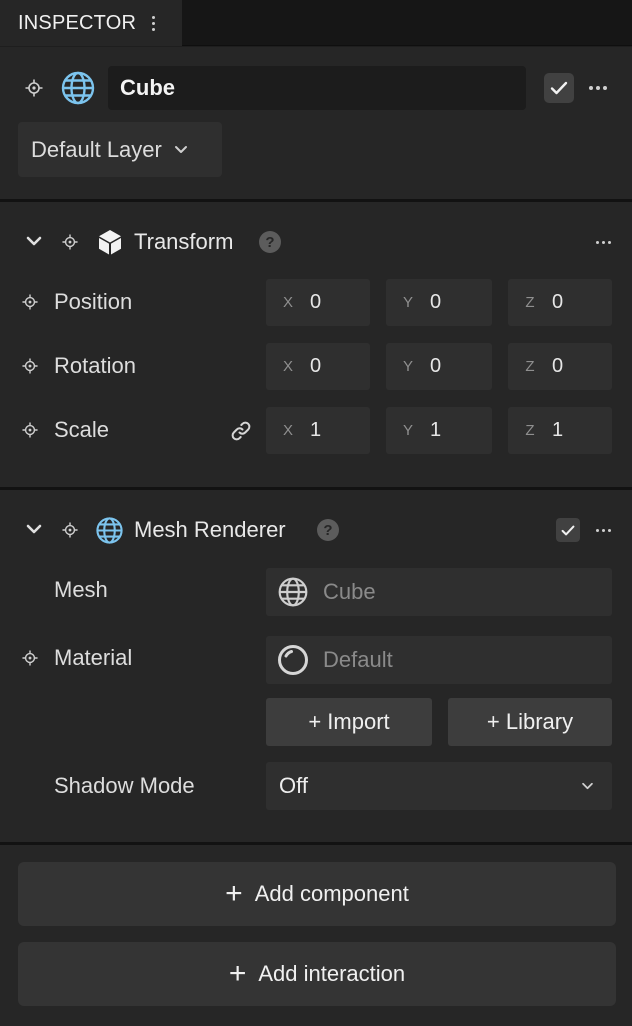 The width and height of the screenshot is (632, 1026). I want to click on transform-title: Transform, so click(184, 241).